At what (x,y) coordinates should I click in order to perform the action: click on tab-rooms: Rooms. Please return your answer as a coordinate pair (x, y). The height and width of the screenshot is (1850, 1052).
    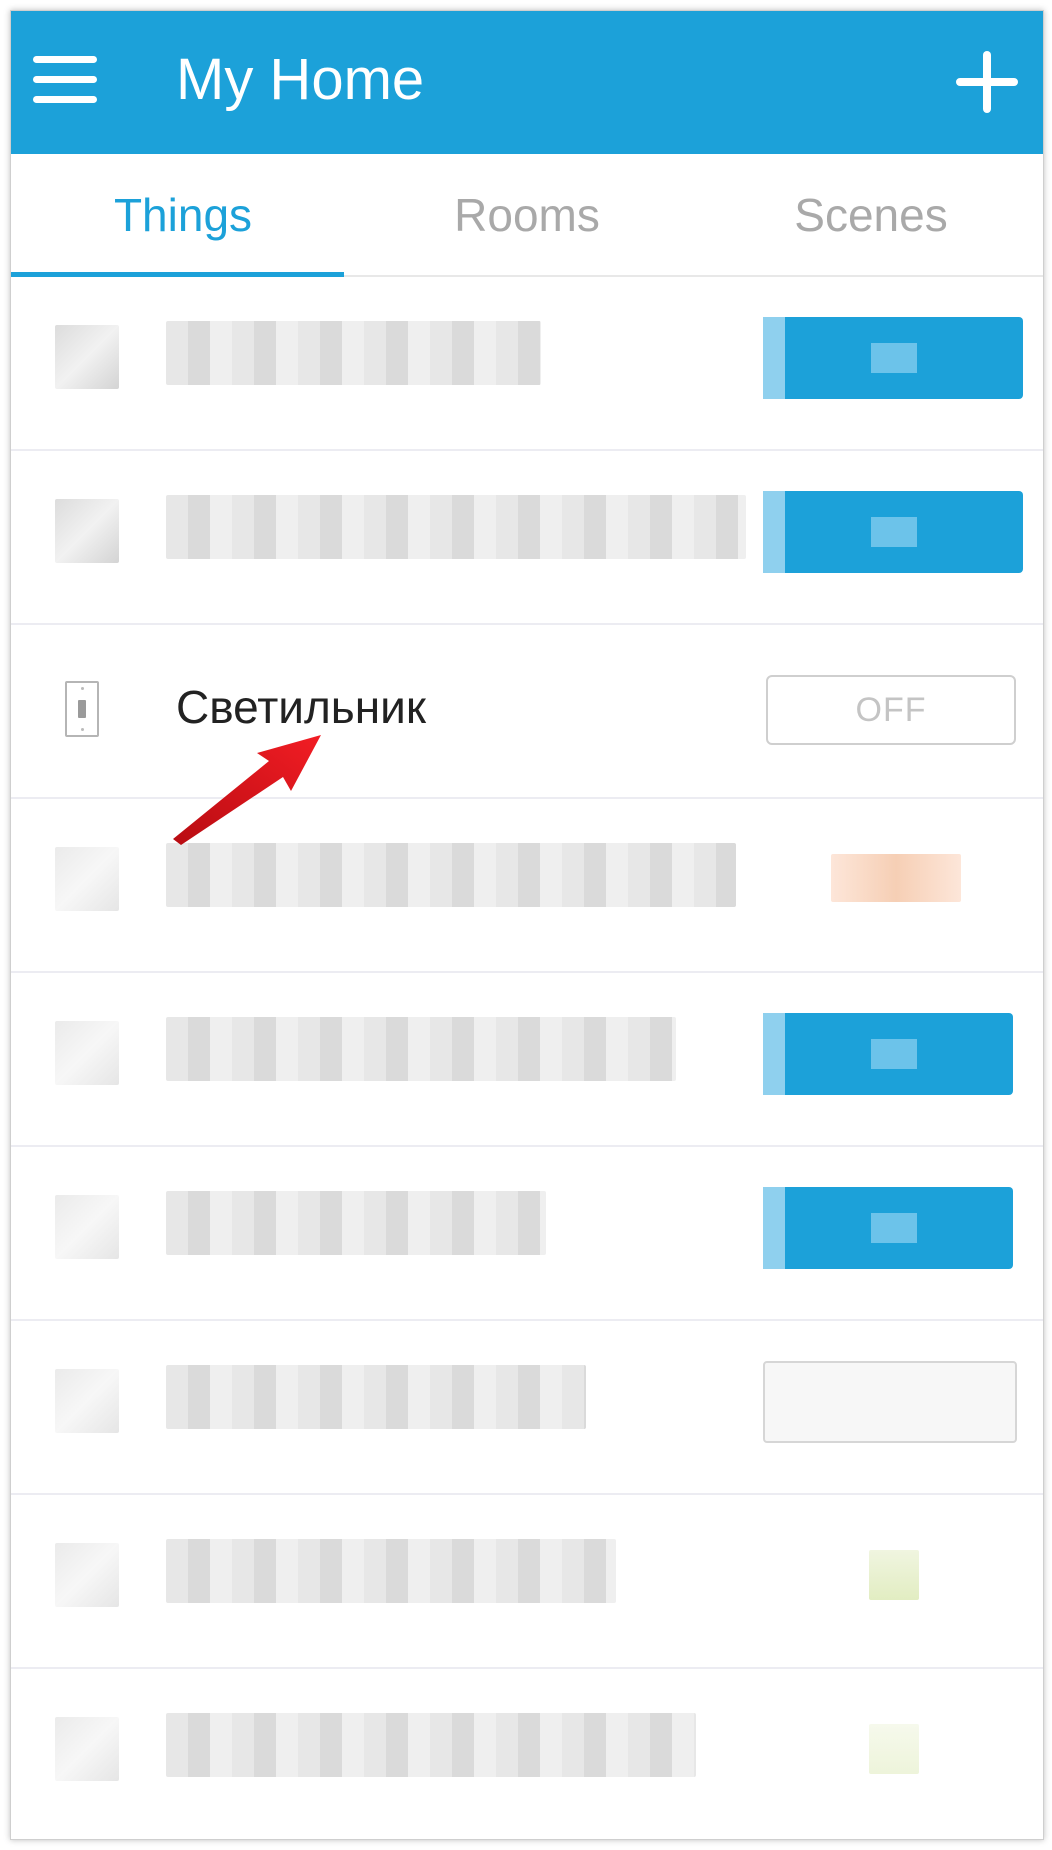
    Looking at the image, I should click on (527, 214).